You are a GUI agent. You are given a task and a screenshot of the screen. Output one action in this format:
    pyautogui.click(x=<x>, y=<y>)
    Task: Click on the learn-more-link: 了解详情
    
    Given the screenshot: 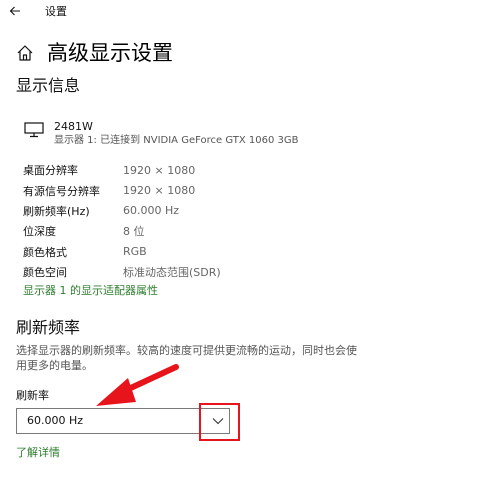 What is the action you would take?
    pyautogui.click(x=38, y=453)
    